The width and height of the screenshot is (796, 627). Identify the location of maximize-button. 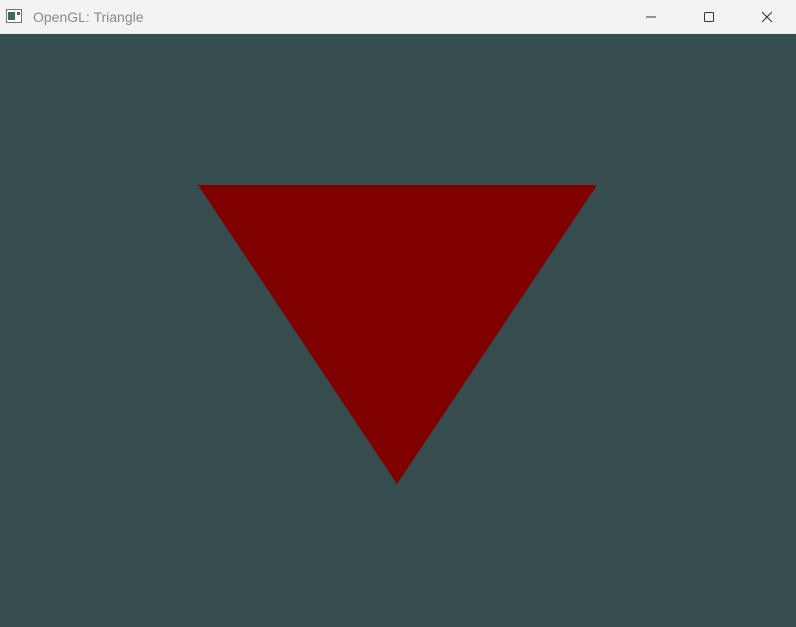
(709, 16).